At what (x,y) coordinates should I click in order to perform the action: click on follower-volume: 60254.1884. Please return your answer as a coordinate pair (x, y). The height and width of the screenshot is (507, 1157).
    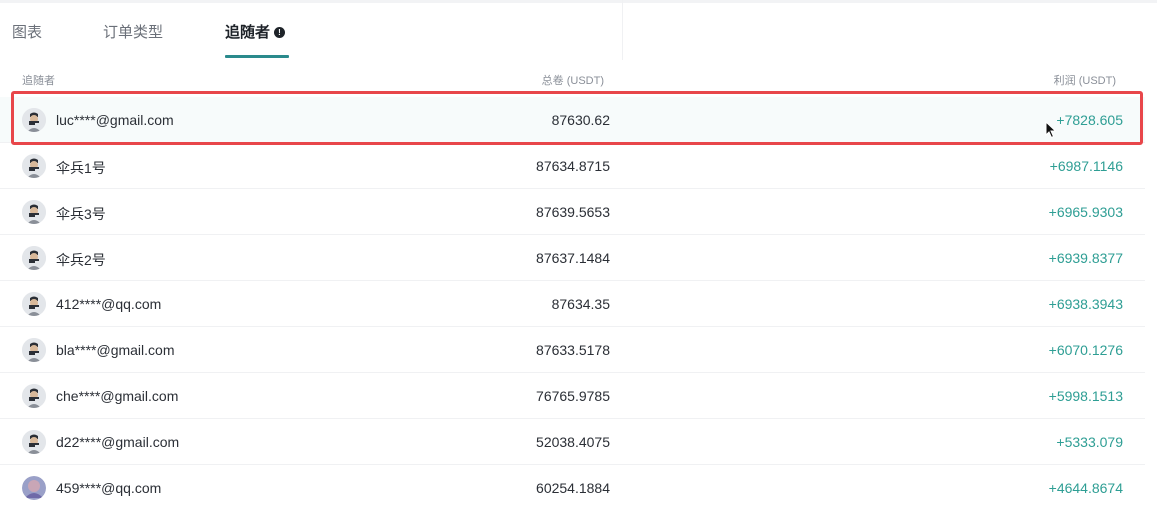
    Looking at the image, I should click on (573, 488).